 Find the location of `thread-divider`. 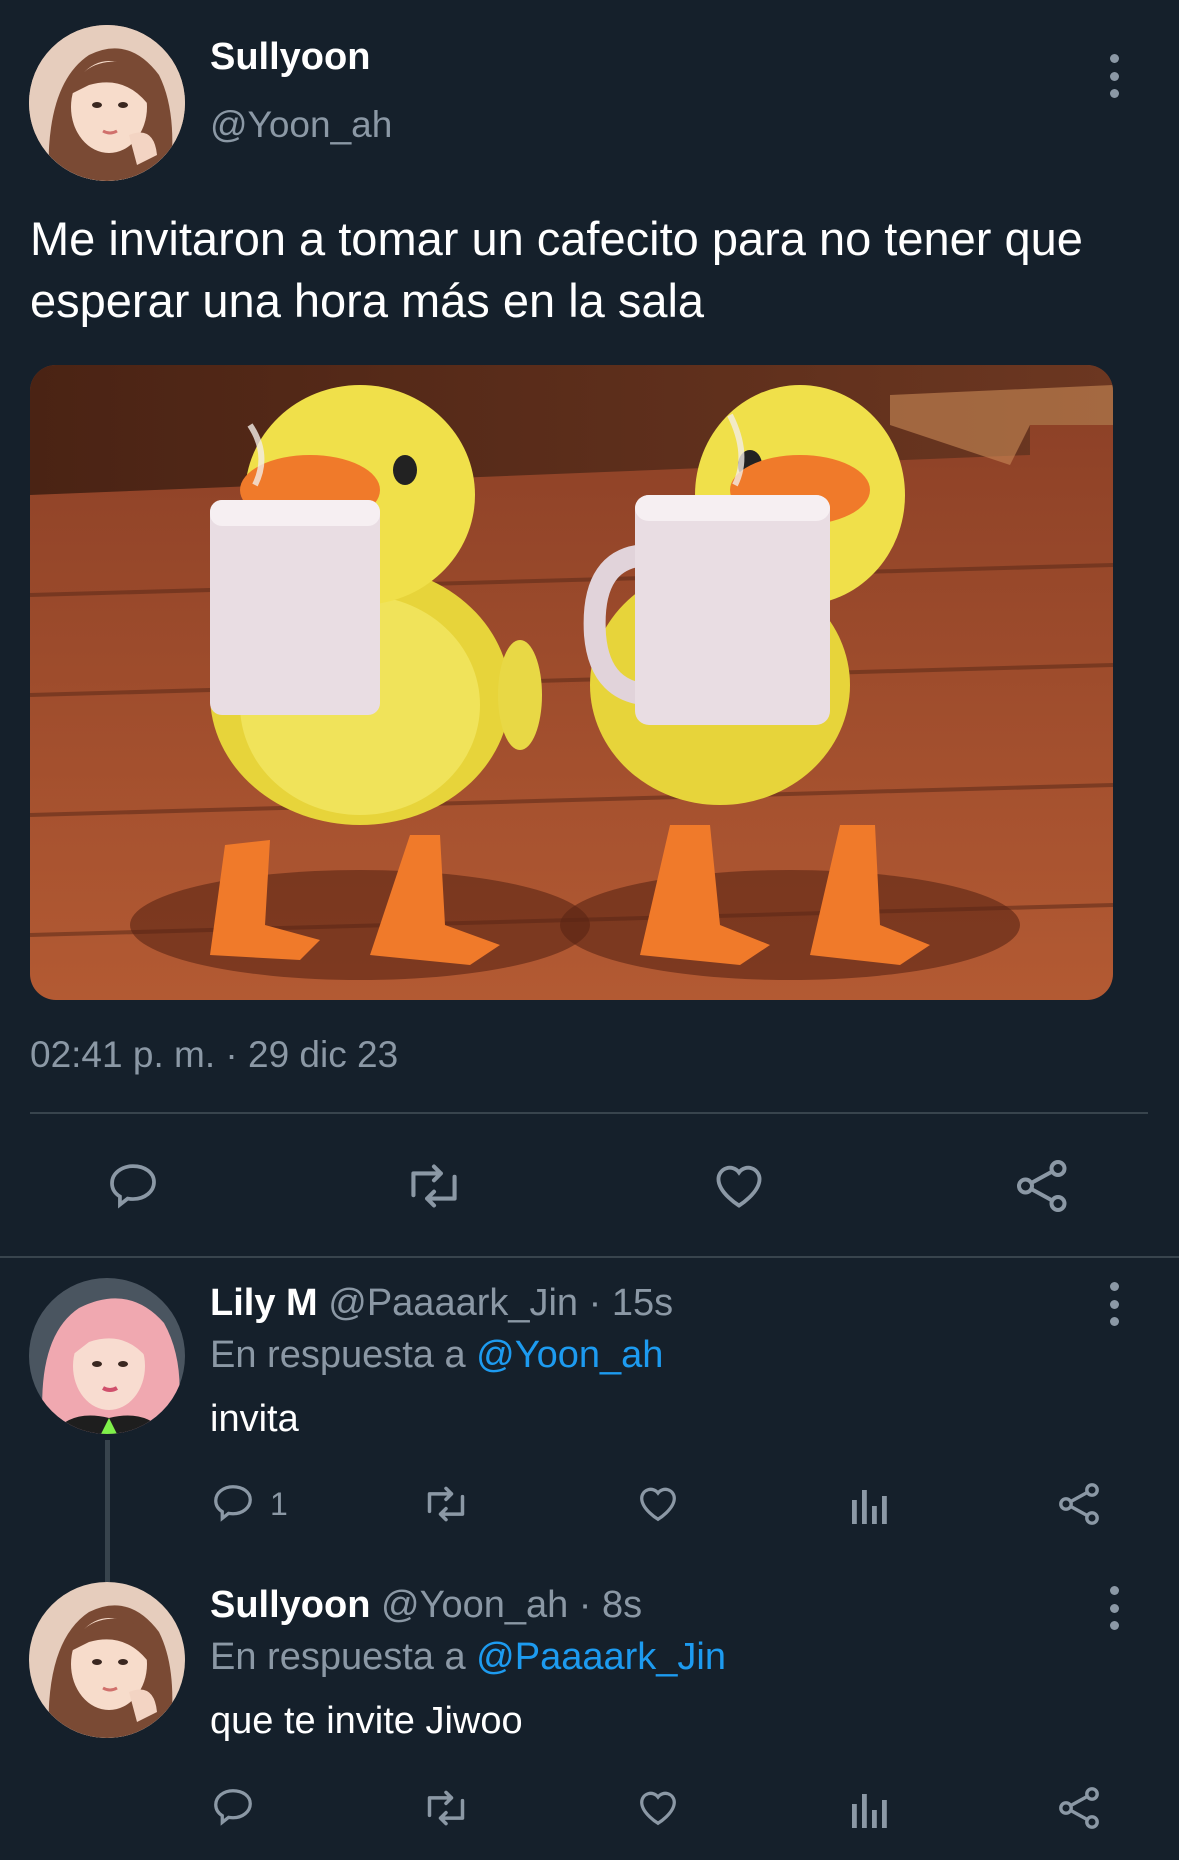

thread-divider is located at coordinates (589, 1257).